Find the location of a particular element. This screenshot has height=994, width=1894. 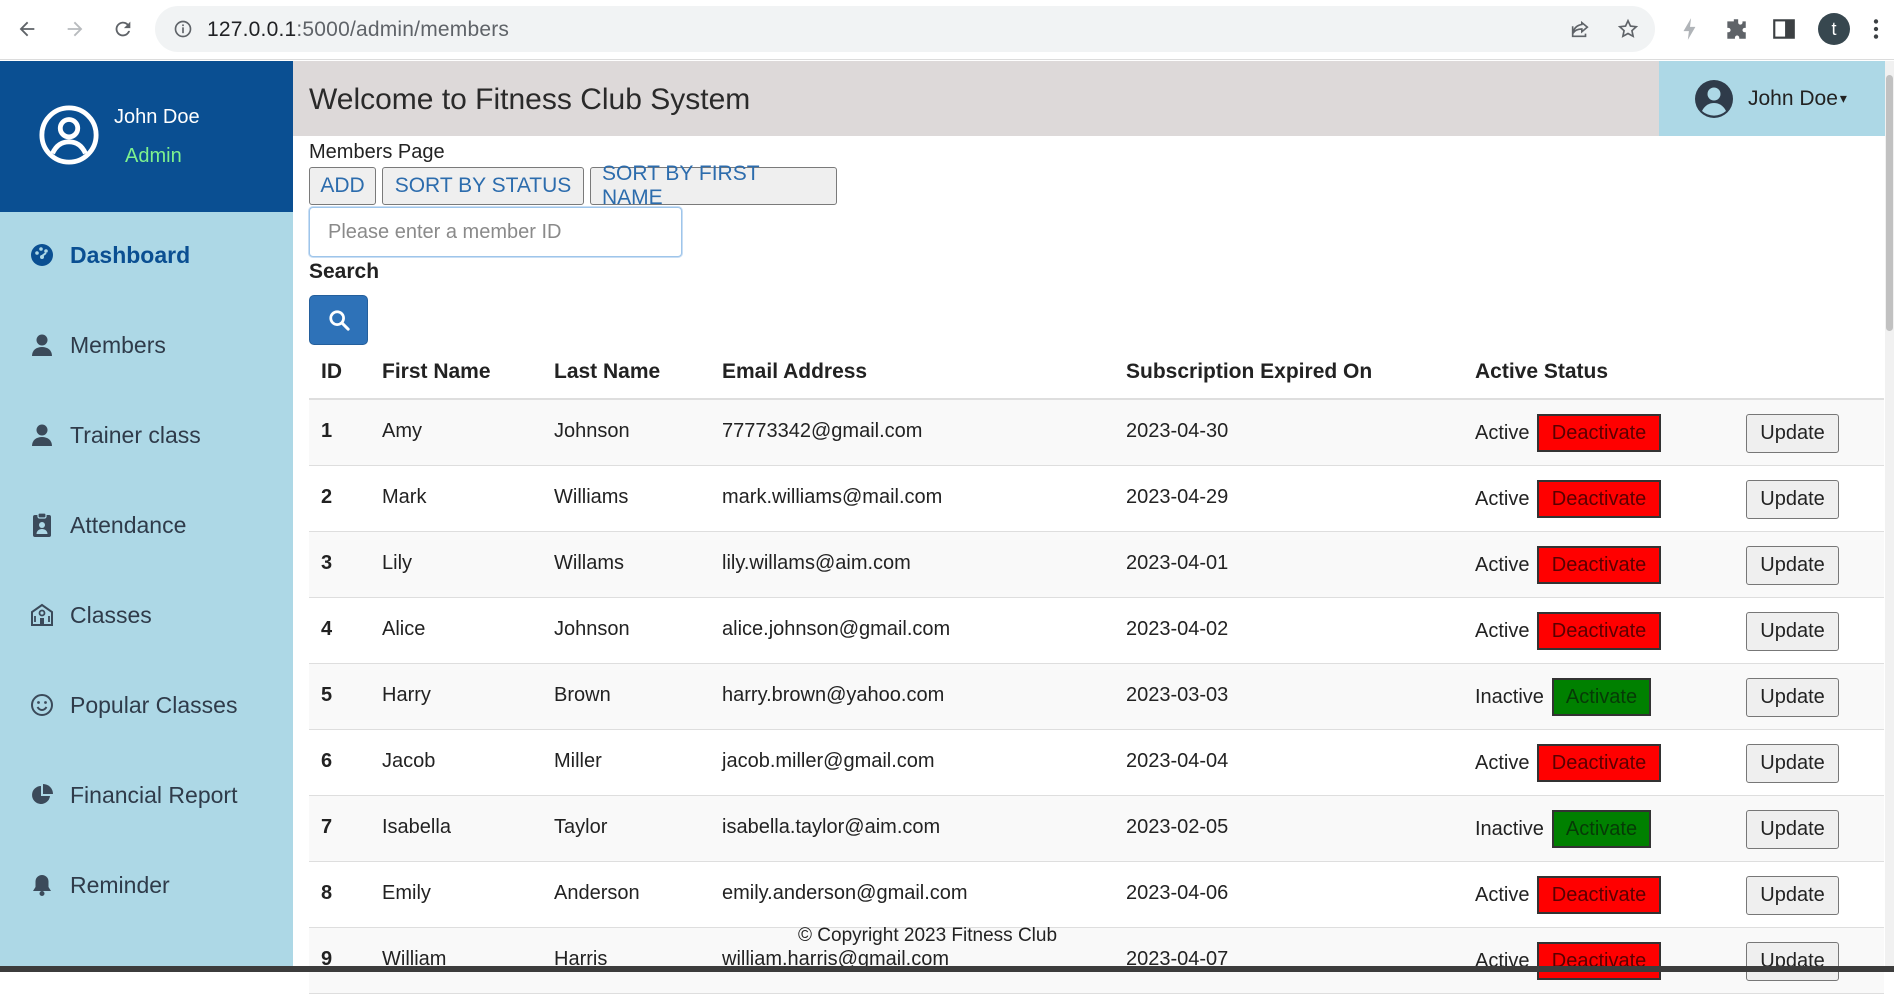

reload-icon is located at coordinates (123, 29).